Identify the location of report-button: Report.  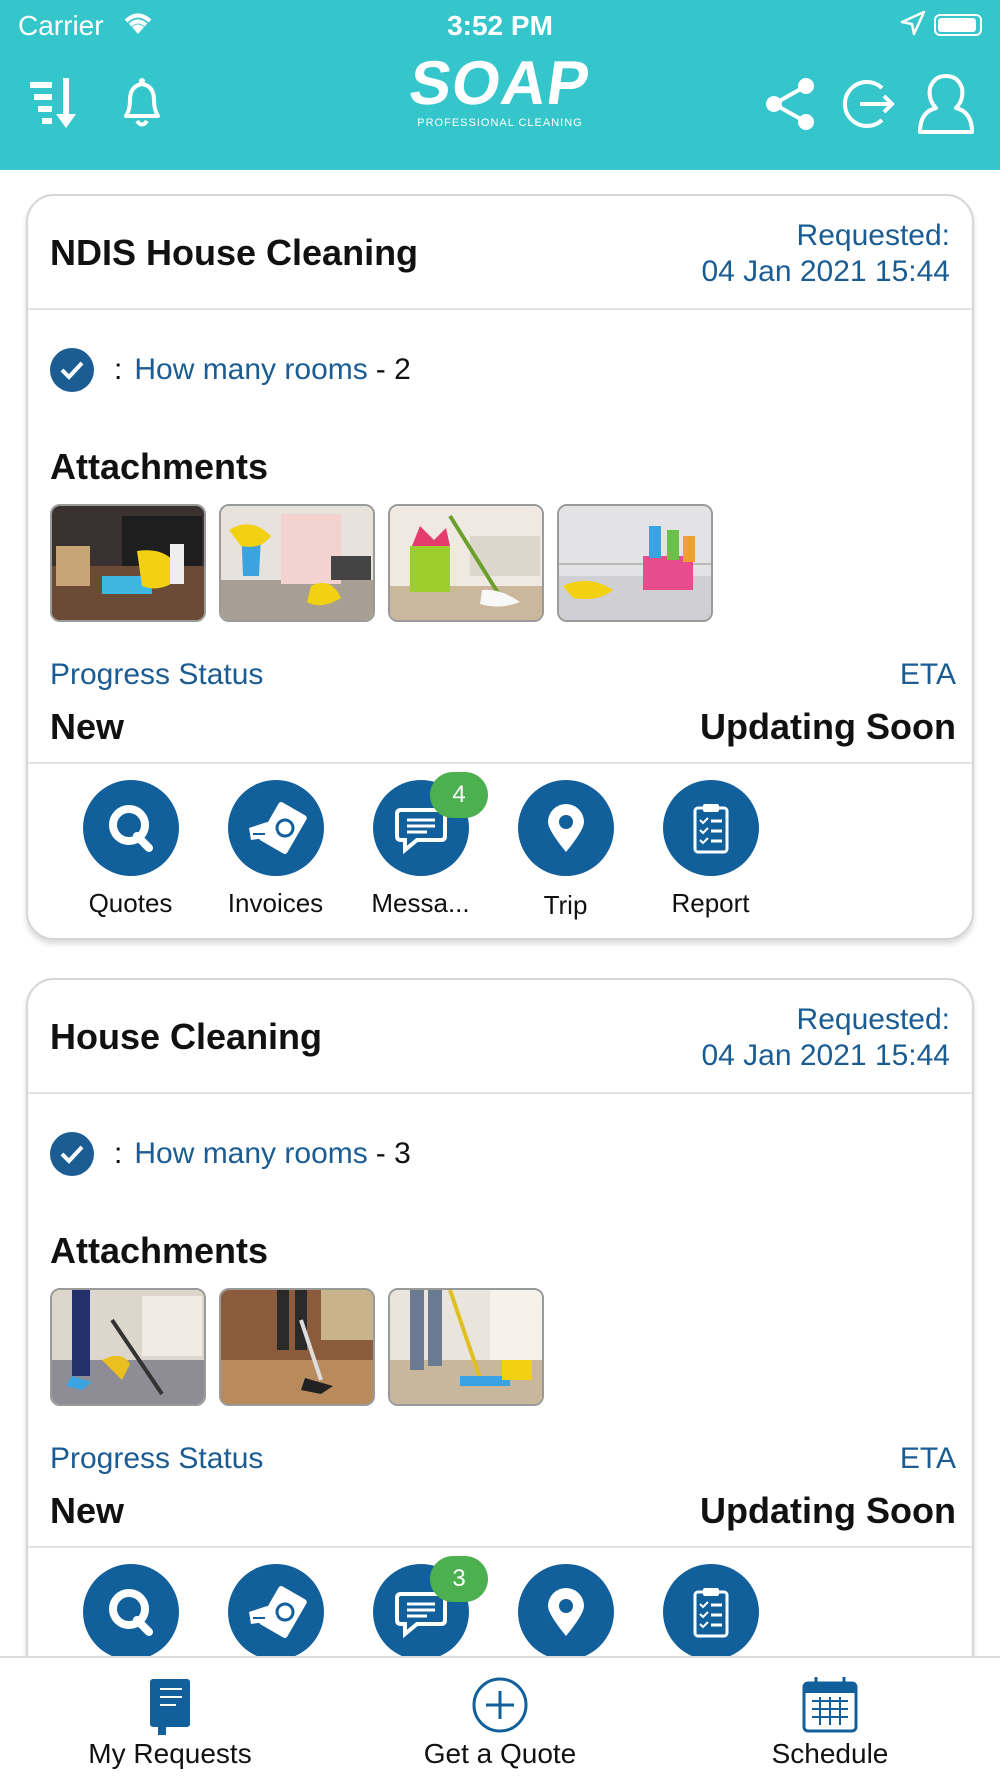
(710, 850).